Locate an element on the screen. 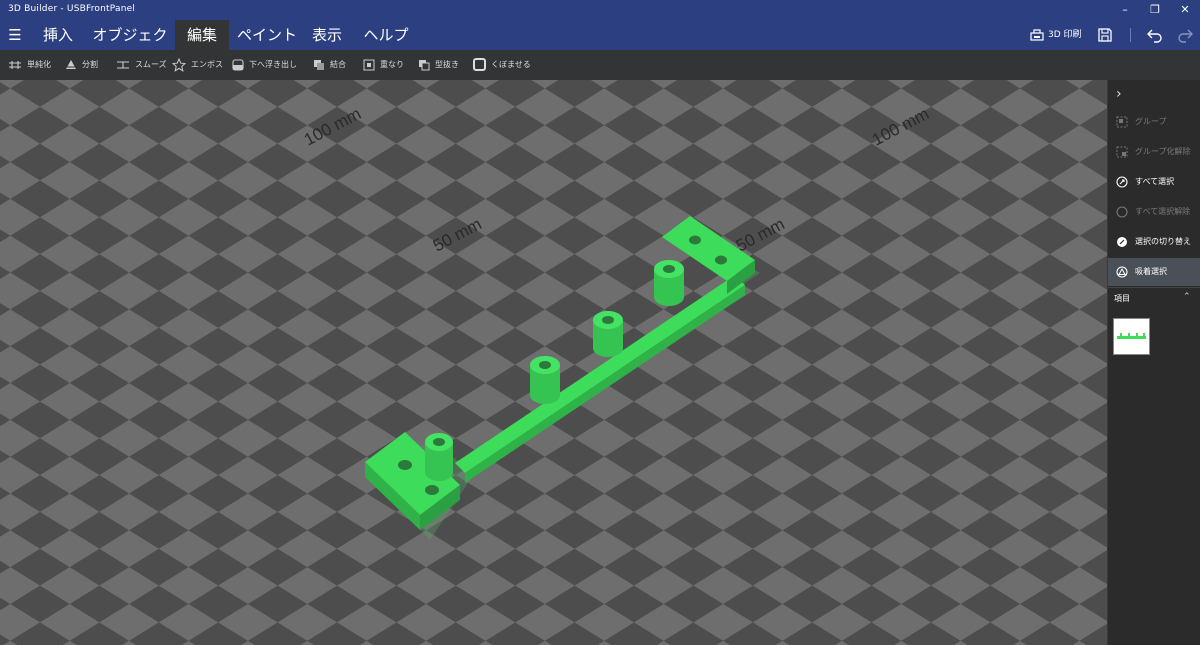 This screenshot has width=1200, height=645. edit-toolbar: 単純化 分割 スムーズ エンボス 下へ浮き出し 結合 重なり 型抜き くぼませる is located at coordinates (600, 65).